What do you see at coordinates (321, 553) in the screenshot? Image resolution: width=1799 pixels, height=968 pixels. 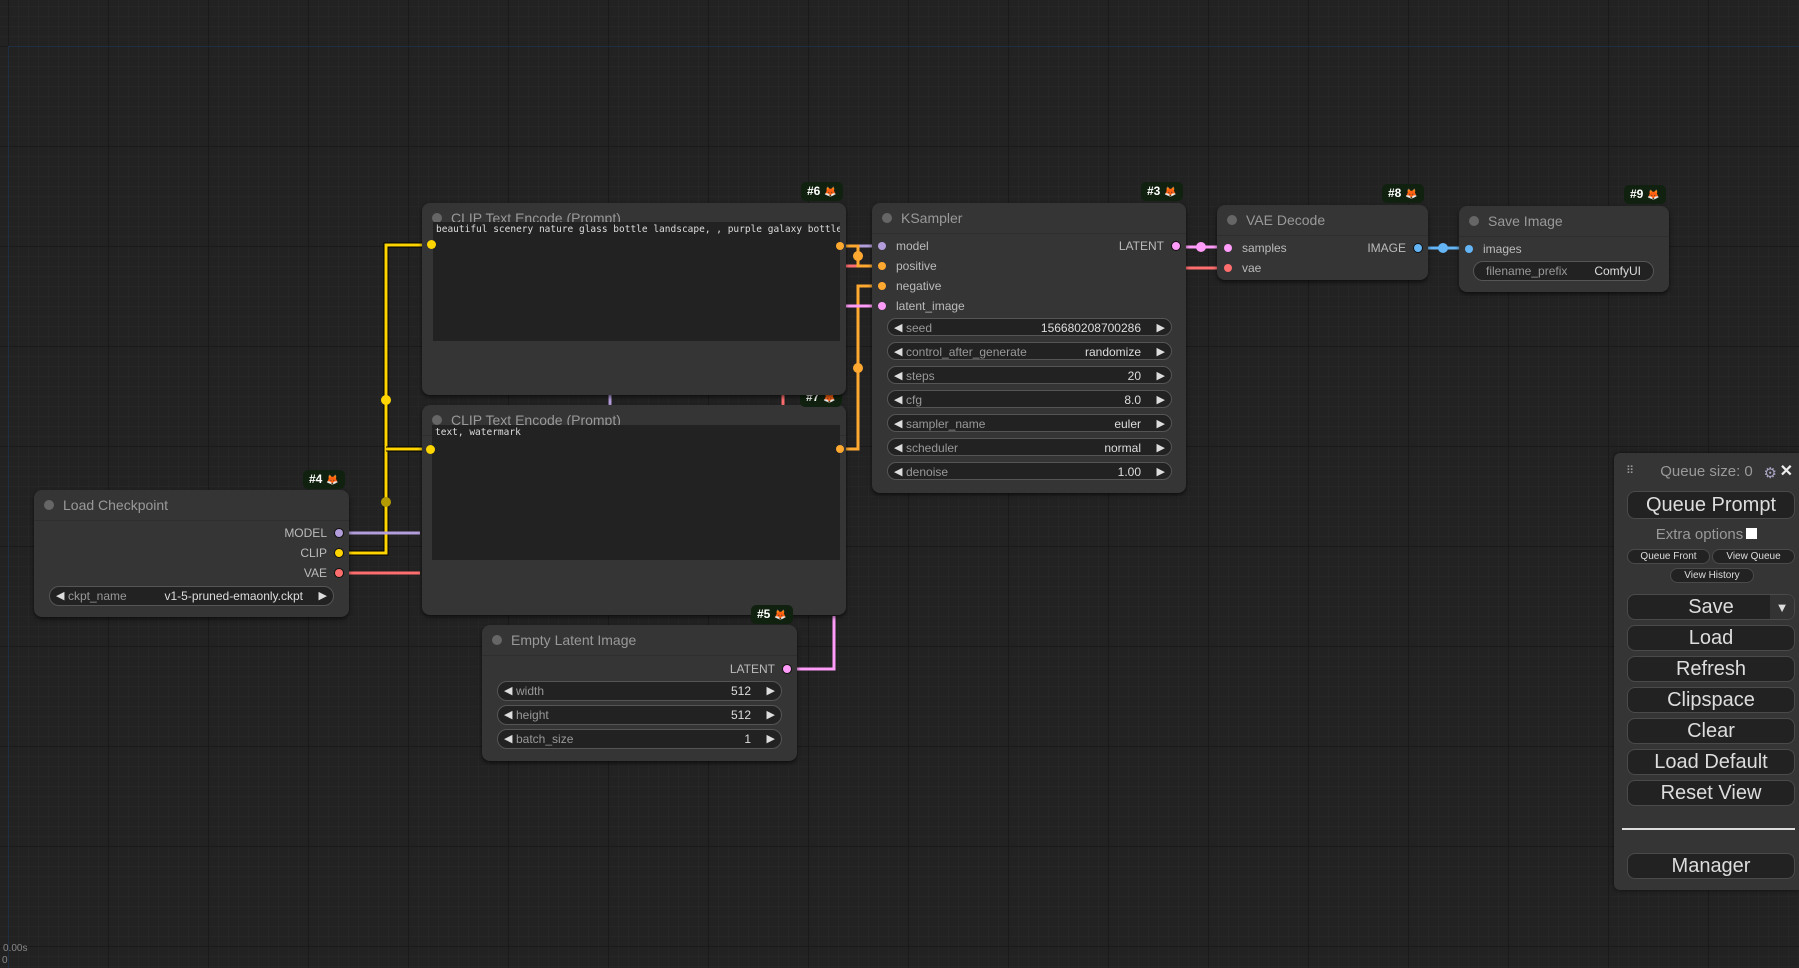 I see `output-slot-clip: CLIP` at bounding box center [321, 553].